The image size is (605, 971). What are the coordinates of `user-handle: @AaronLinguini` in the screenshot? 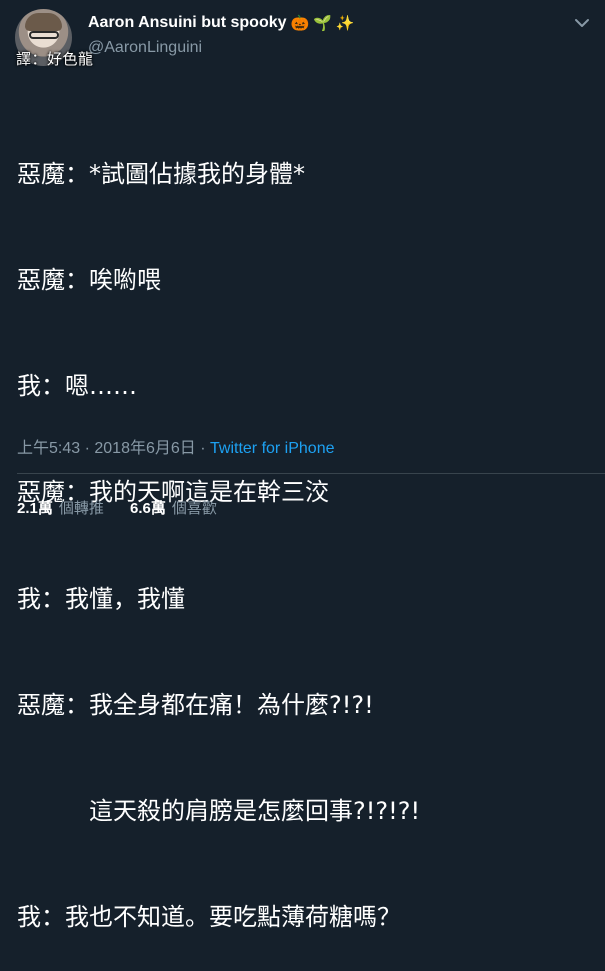 It's located at (145, 48).